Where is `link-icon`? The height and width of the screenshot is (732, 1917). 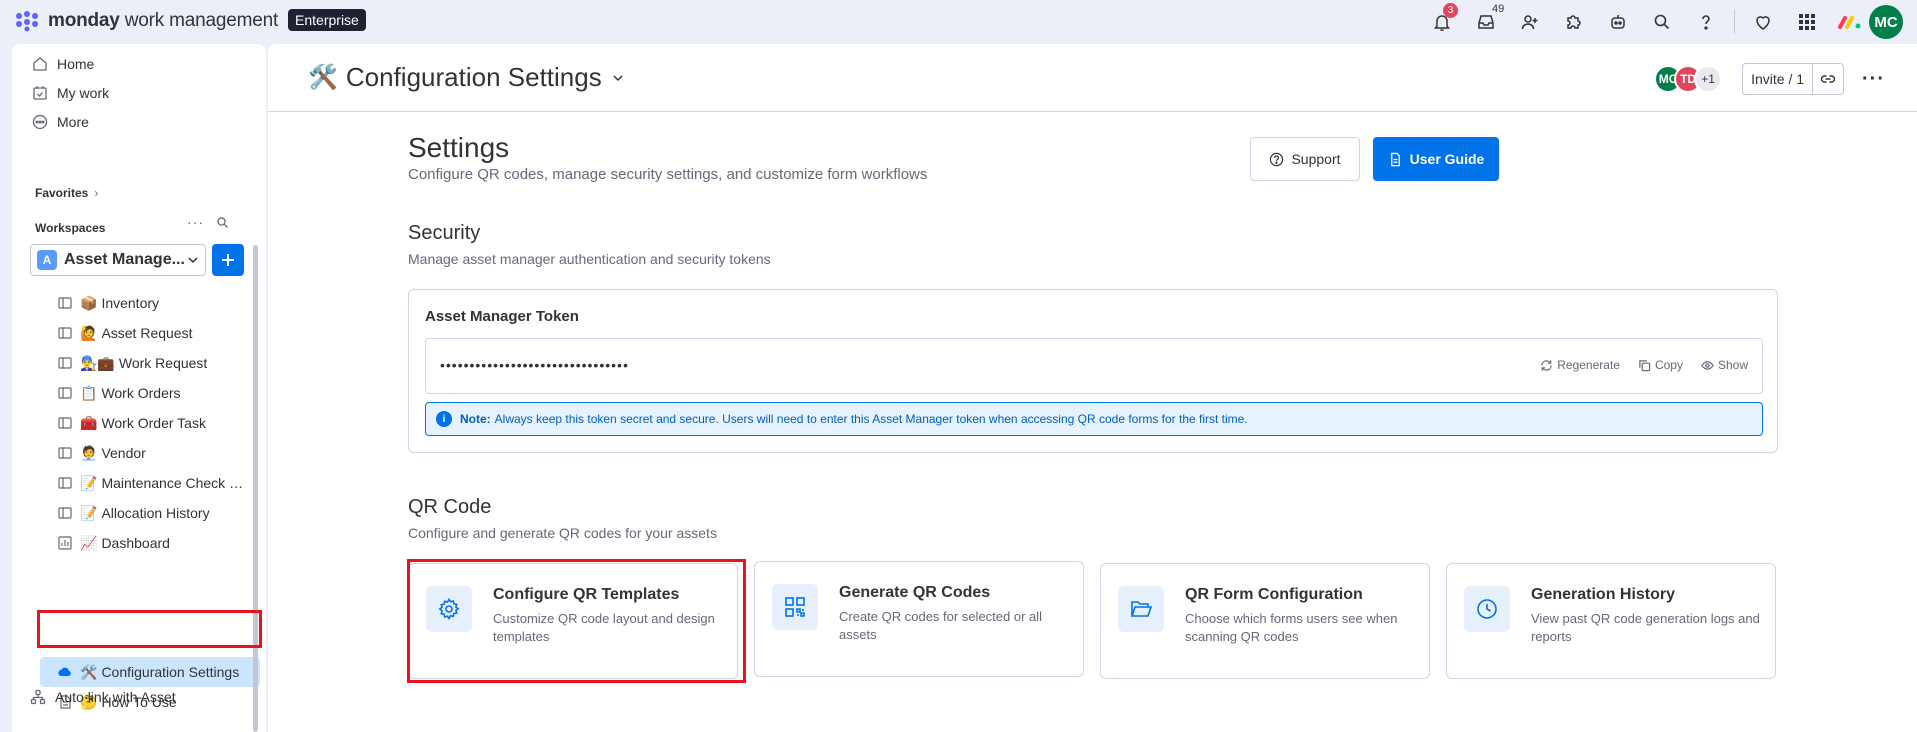
link-icon is located at coordinates (1828, 79).